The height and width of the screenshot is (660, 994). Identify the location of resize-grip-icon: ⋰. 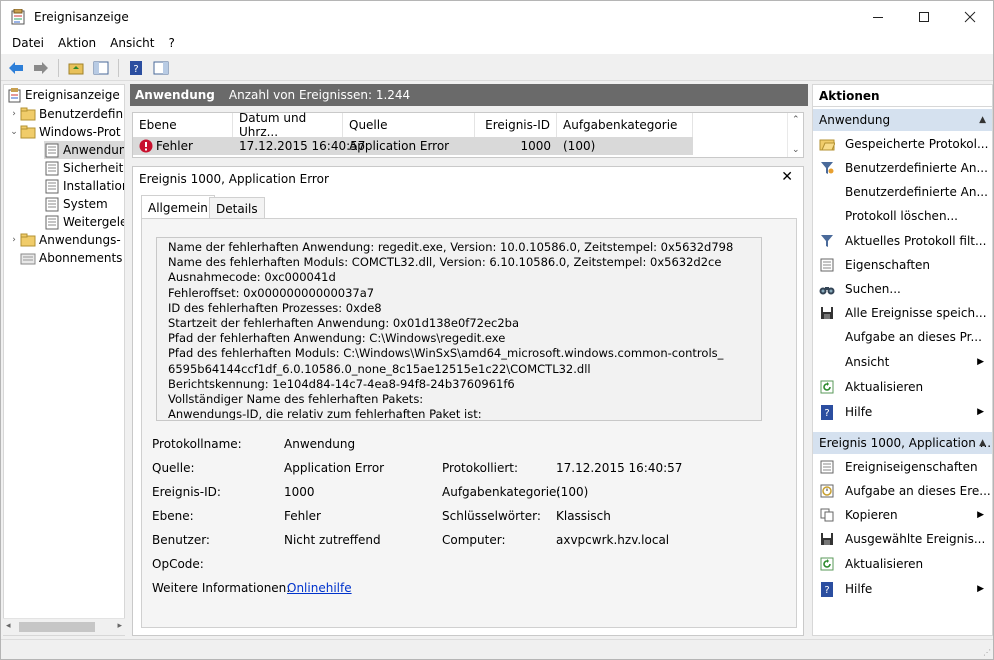
(987, 652).